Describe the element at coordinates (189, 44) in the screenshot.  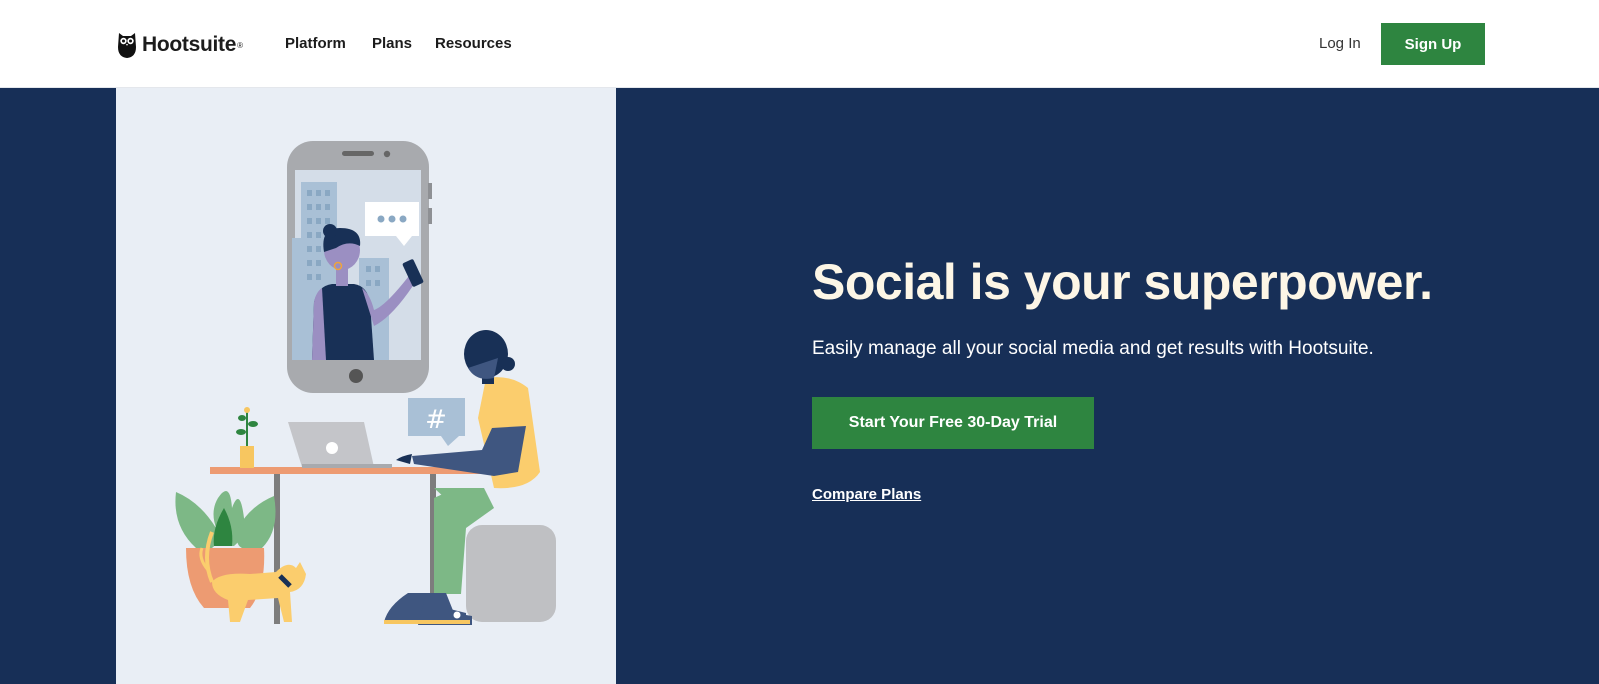
I see `brand-name: Hootsuite` at that location.